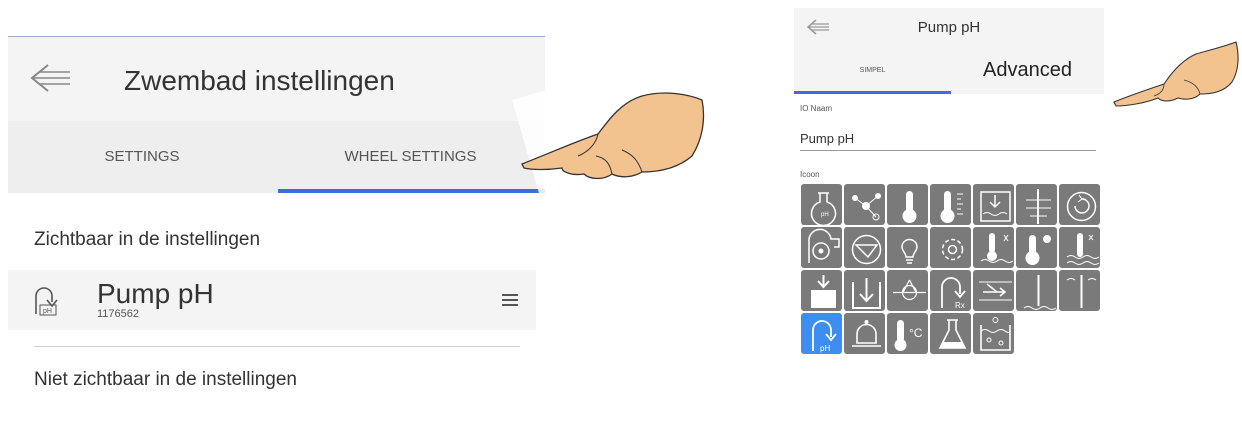 The height and width of the screenshot is (448, 1242). I want to click on rx-pump-icon: Rx, so click(953, 293).